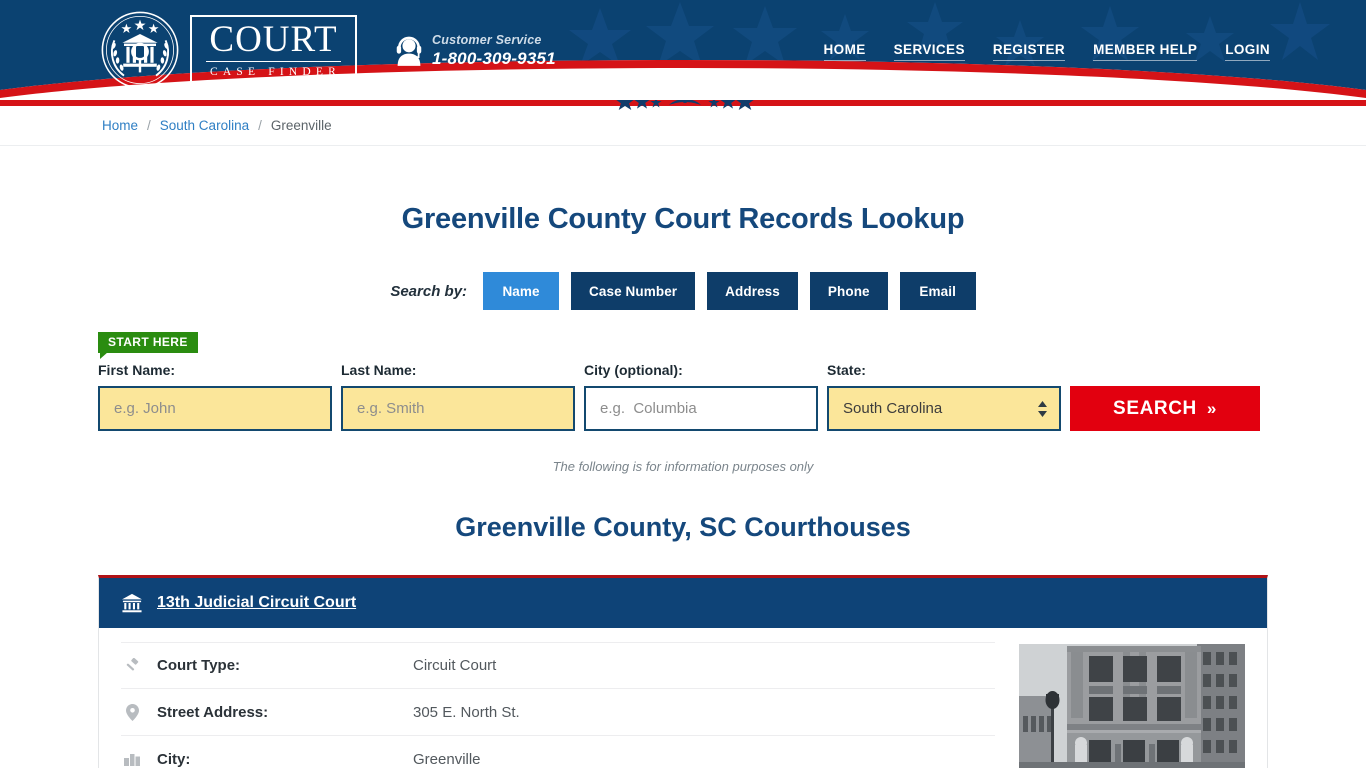  Describe the element at coordinates (120, 125) in the screenshot. I see `breadcrumb-home: Home` at that location.